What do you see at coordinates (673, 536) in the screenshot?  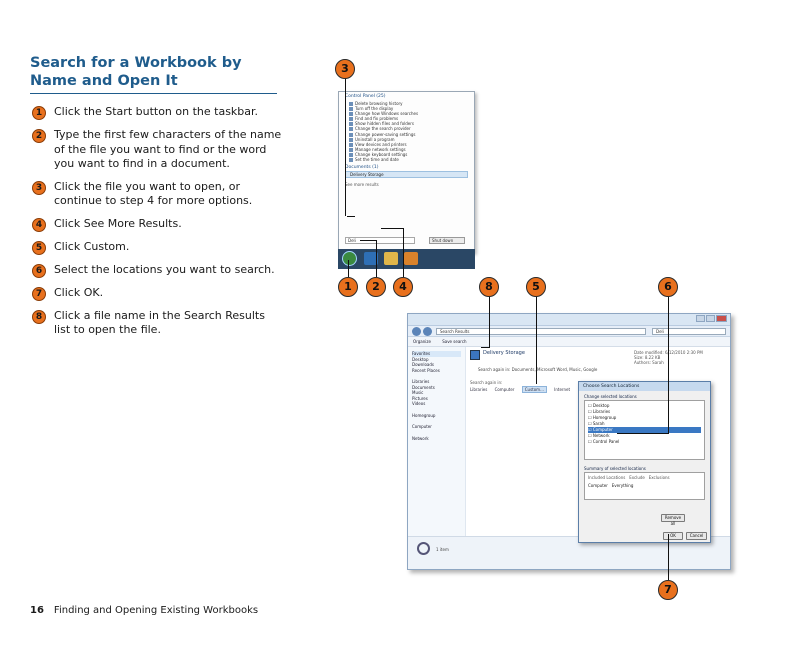 I see `ok-button: OK` at bounding box center [673, 536].